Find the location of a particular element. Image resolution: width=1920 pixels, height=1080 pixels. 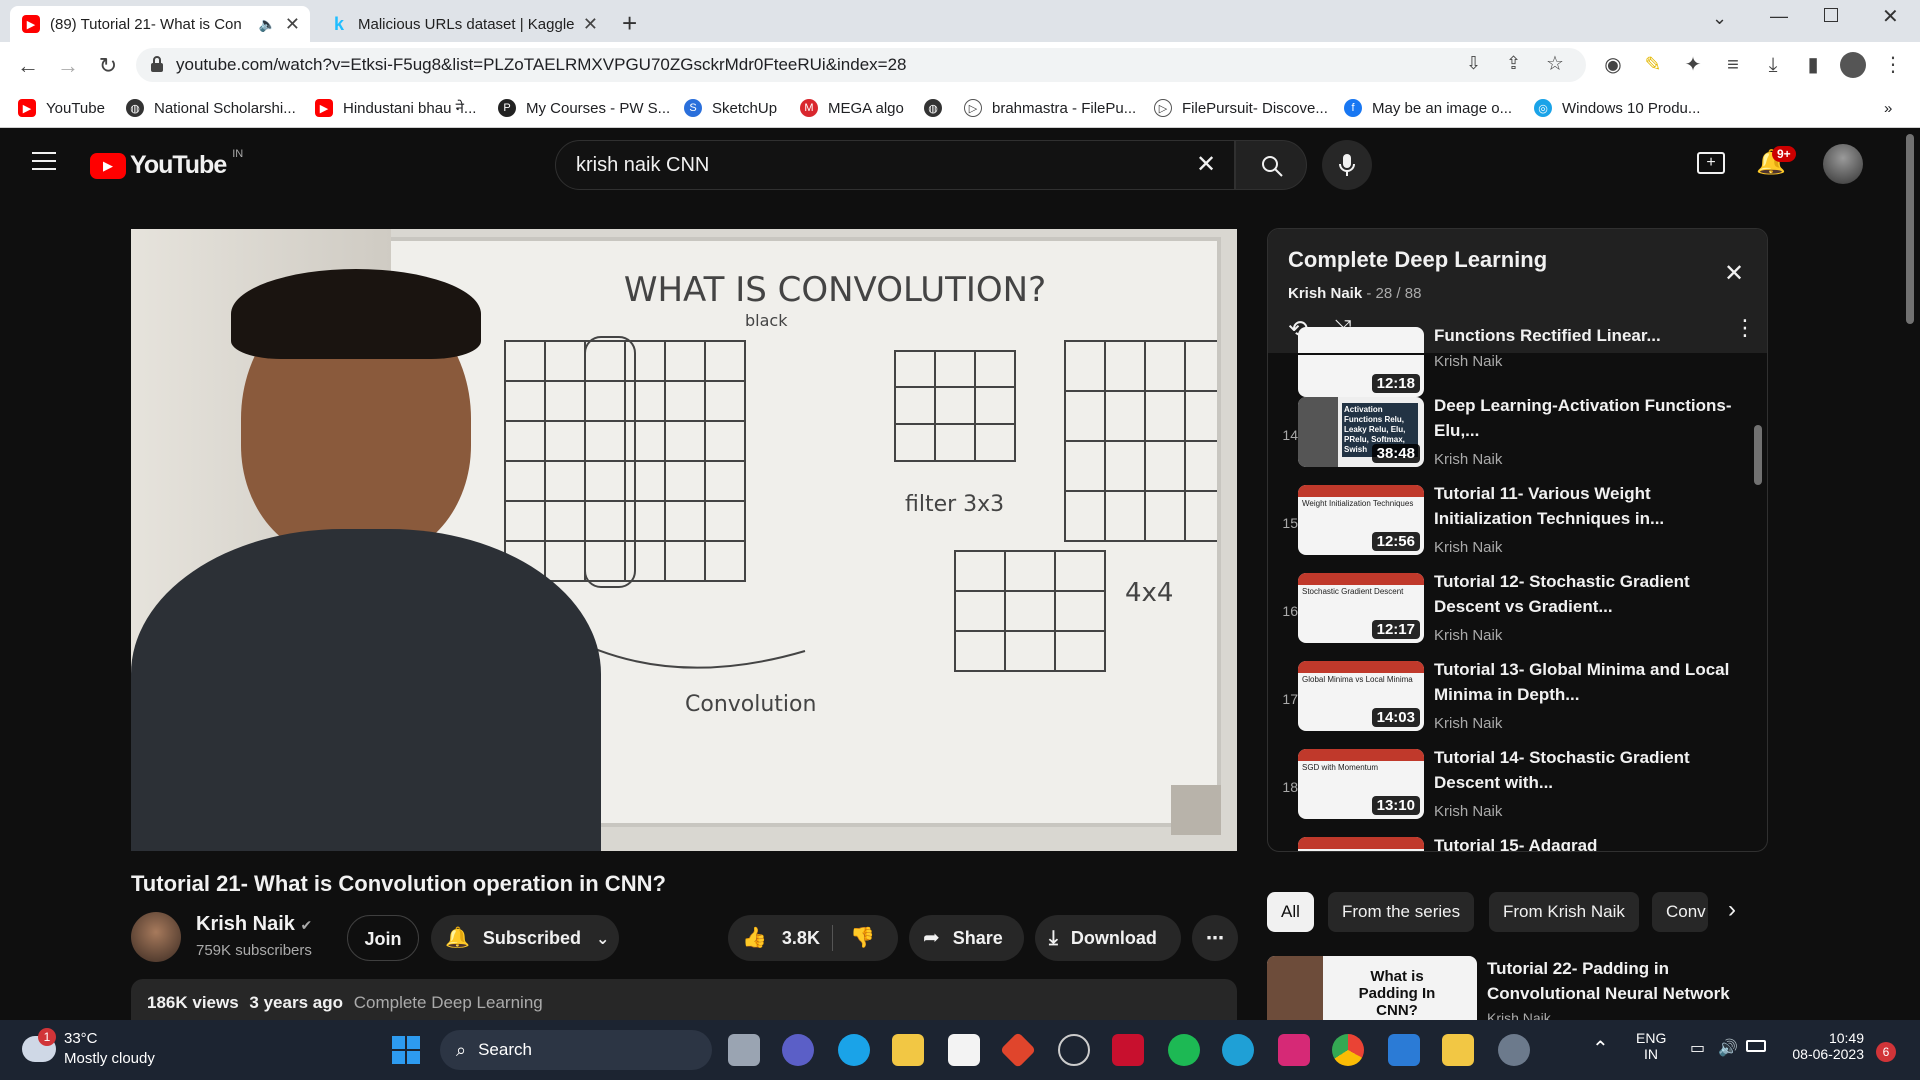

chip-from-krish-naik: From Krish Naik is located at coordinates (1564, 912).